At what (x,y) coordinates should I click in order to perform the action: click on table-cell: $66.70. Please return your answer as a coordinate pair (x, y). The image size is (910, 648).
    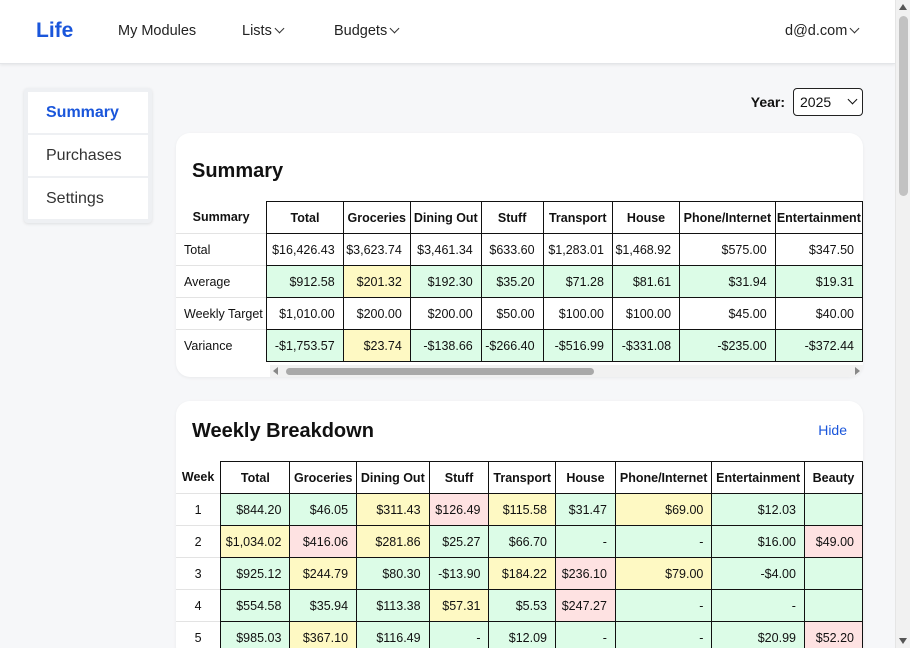
    Looking at the image, I should click on (522, 541).